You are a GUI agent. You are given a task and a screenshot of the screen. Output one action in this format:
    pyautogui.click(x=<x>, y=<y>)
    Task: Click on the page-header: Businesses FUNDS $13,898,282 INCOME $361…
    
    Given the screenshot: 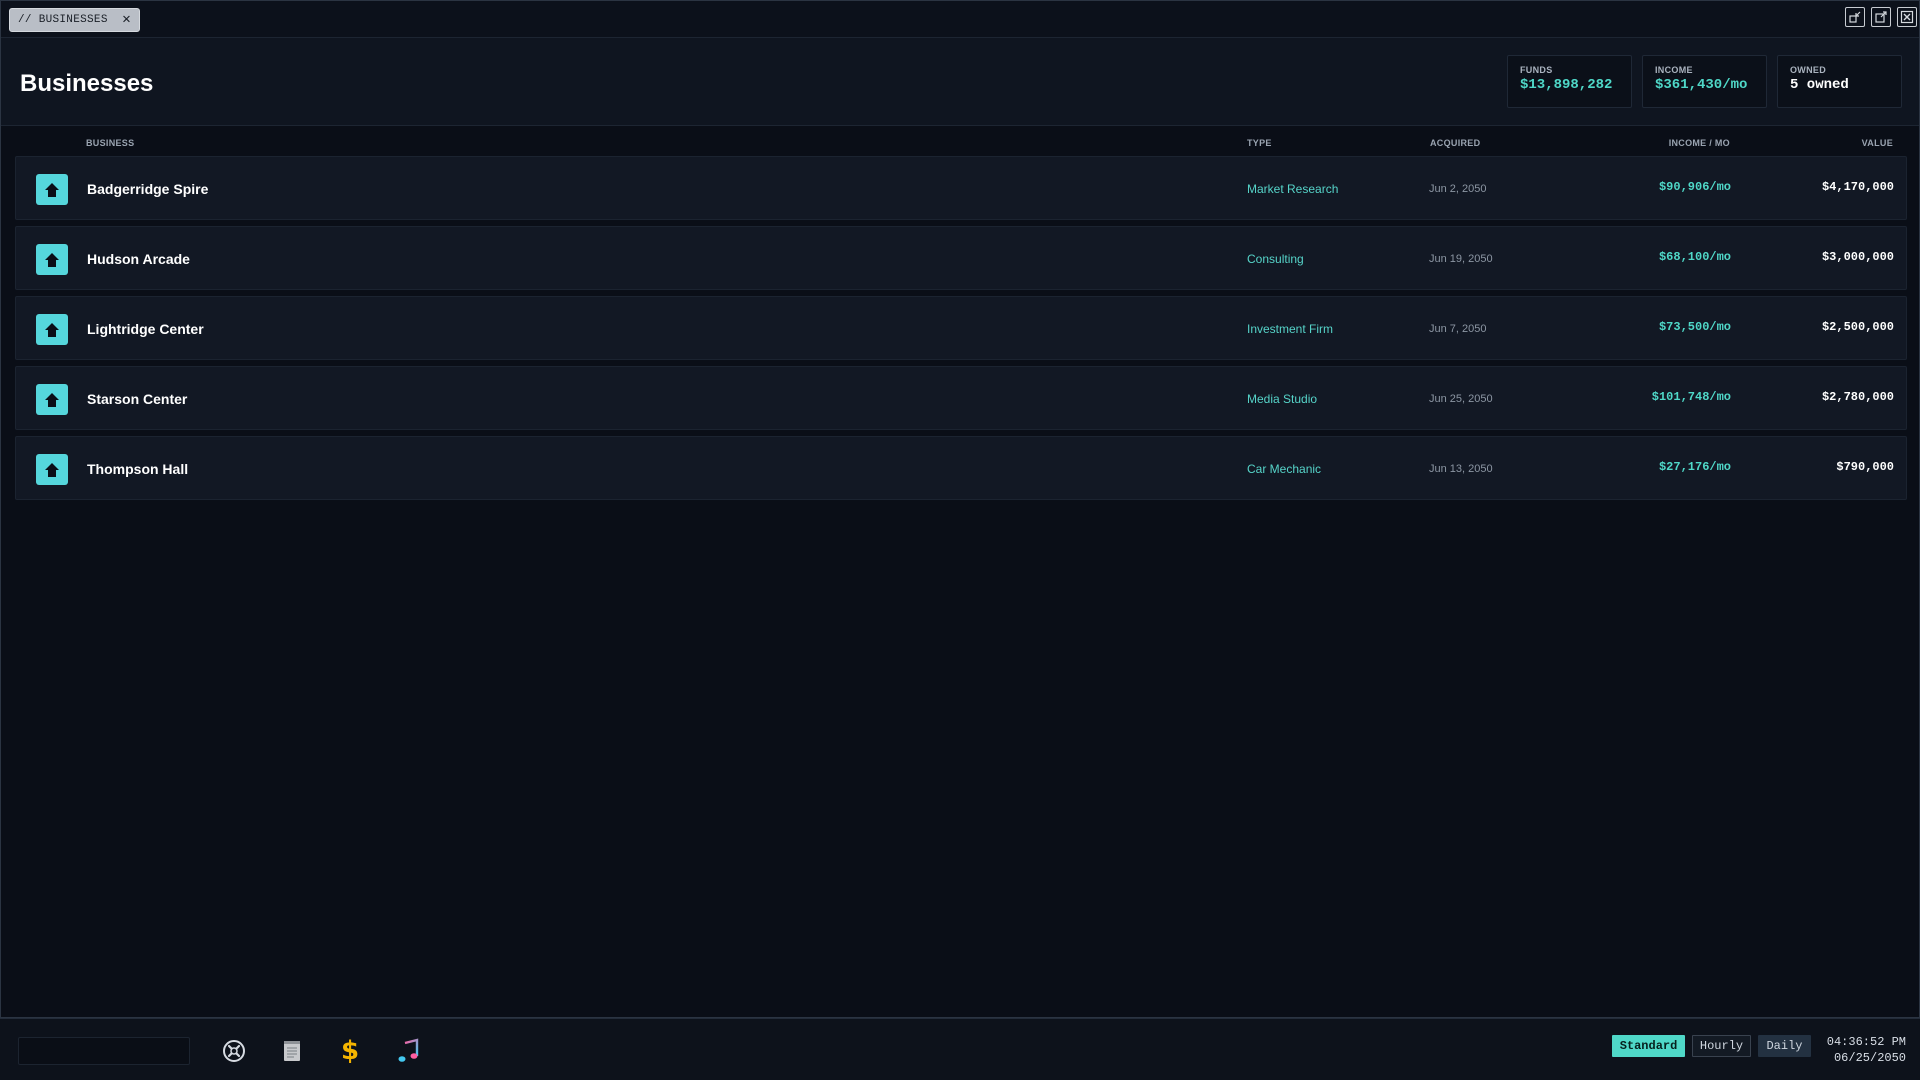 What is the action you would take?
    pyautogui.click(x=960, y=82)
    